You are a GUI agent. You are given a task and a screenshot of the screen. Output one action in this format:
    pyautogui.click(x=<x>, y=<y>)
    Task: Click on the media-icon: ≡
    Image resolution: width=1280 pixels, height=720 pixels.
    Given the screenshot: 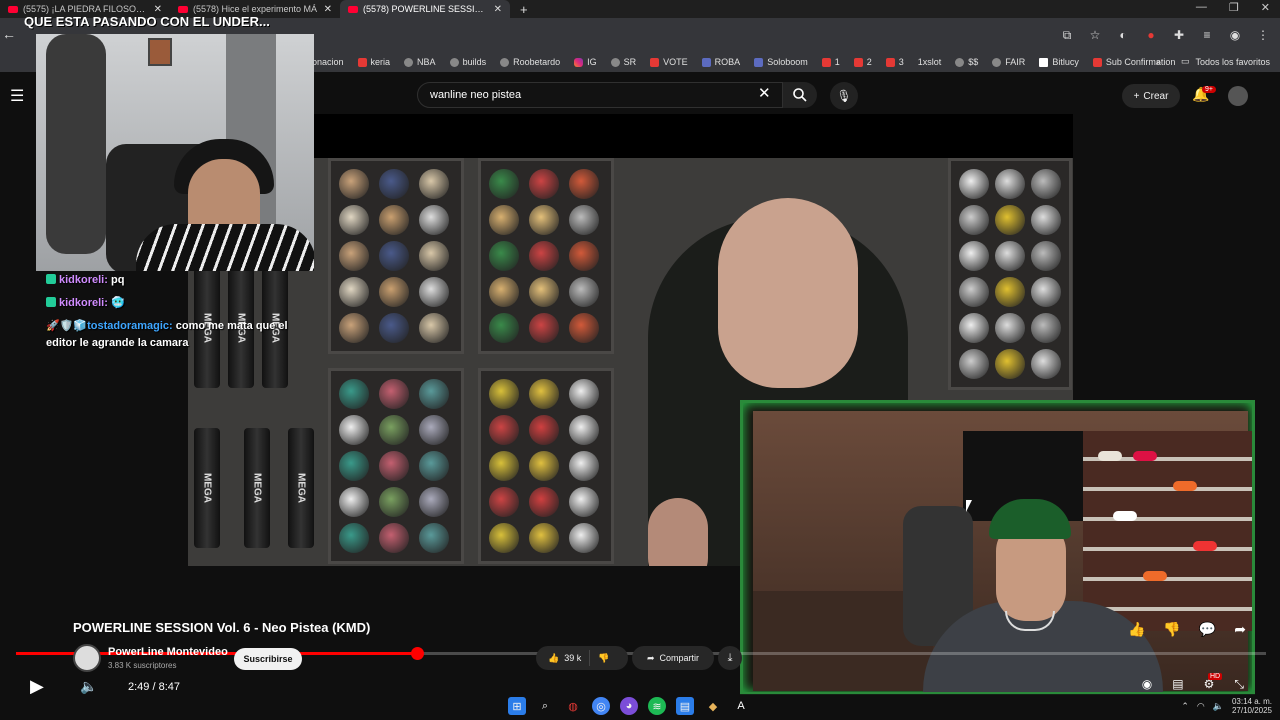 What is the action you would take?
    pyautogui.click(x=1207, y=35)
    